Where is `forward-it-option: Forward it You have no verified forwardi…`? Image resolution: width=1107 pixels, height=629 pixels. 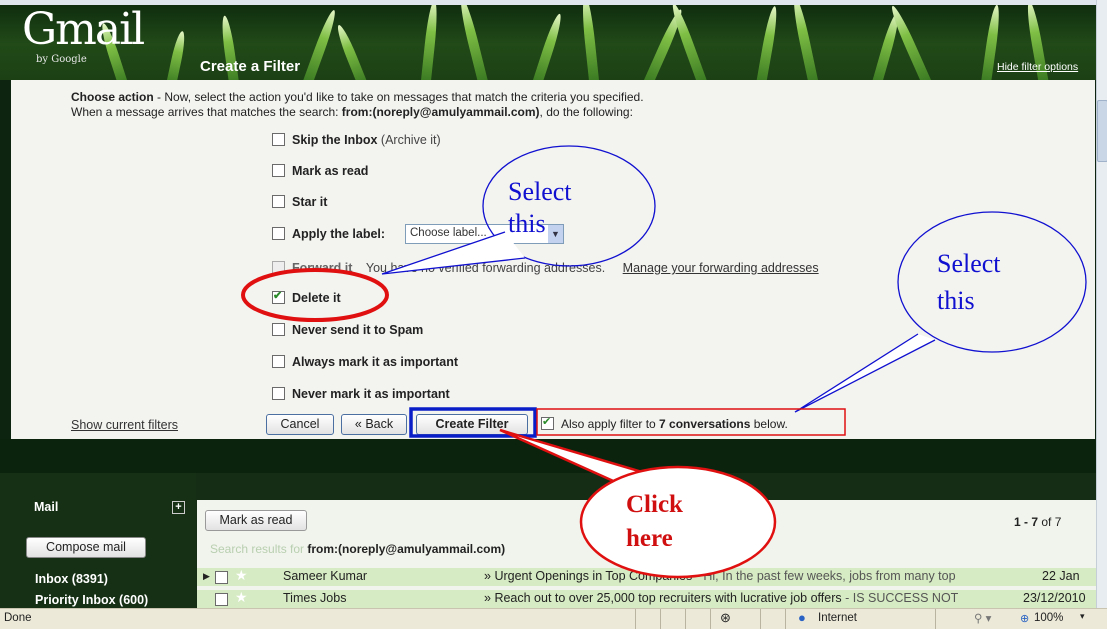
forward-it-option: Forward it You have no verified forwardi… is located at coordinates (545, 268).